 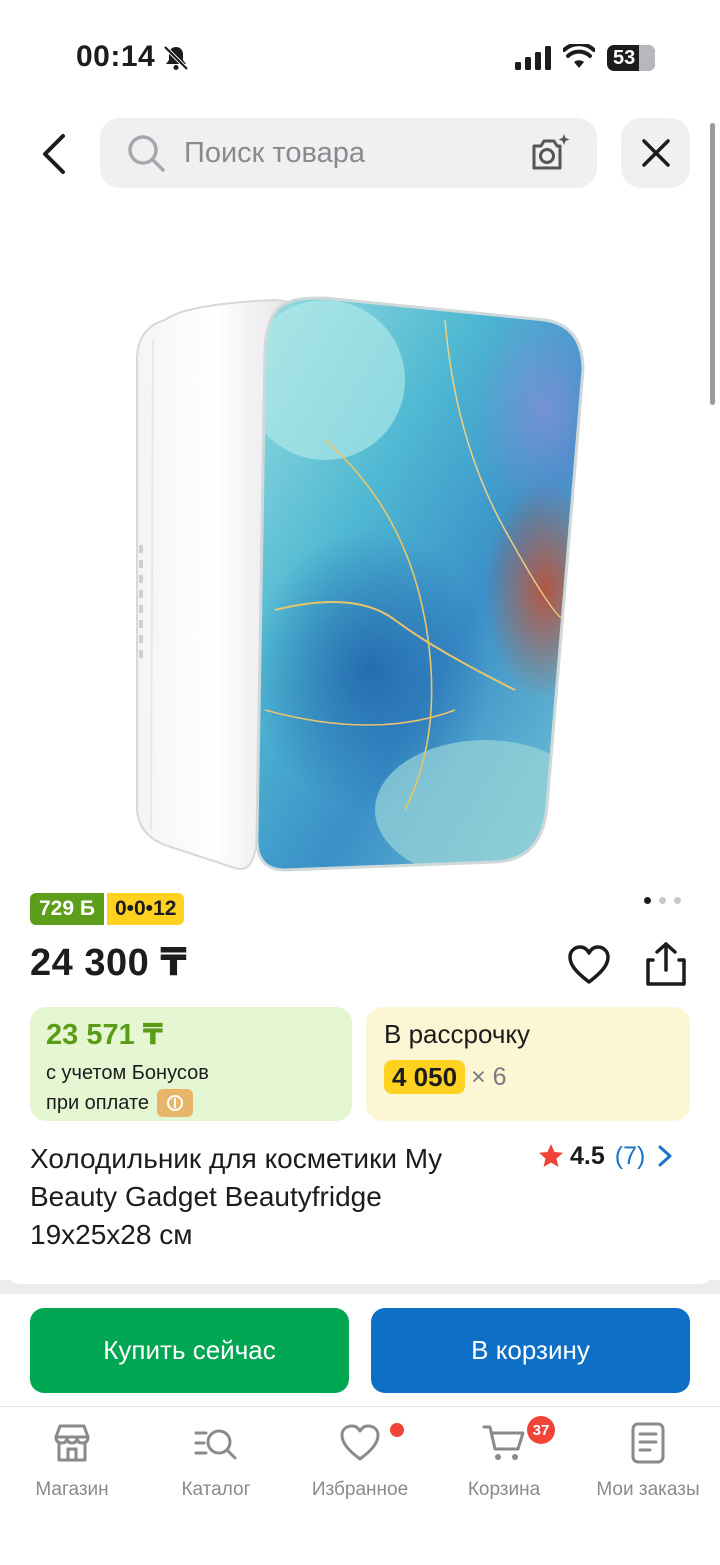 I want to click on scrollbar, so click(x=712, y=264).